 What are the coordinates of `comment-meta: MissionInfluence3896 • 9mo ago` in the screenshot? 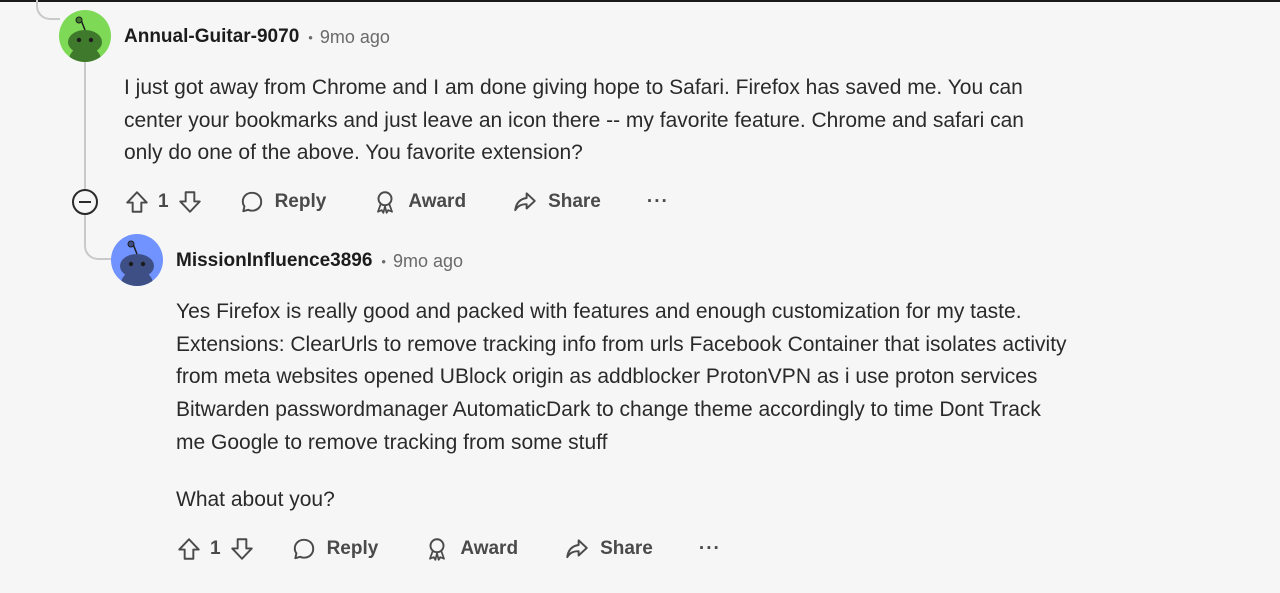 It's located at (319, 261).